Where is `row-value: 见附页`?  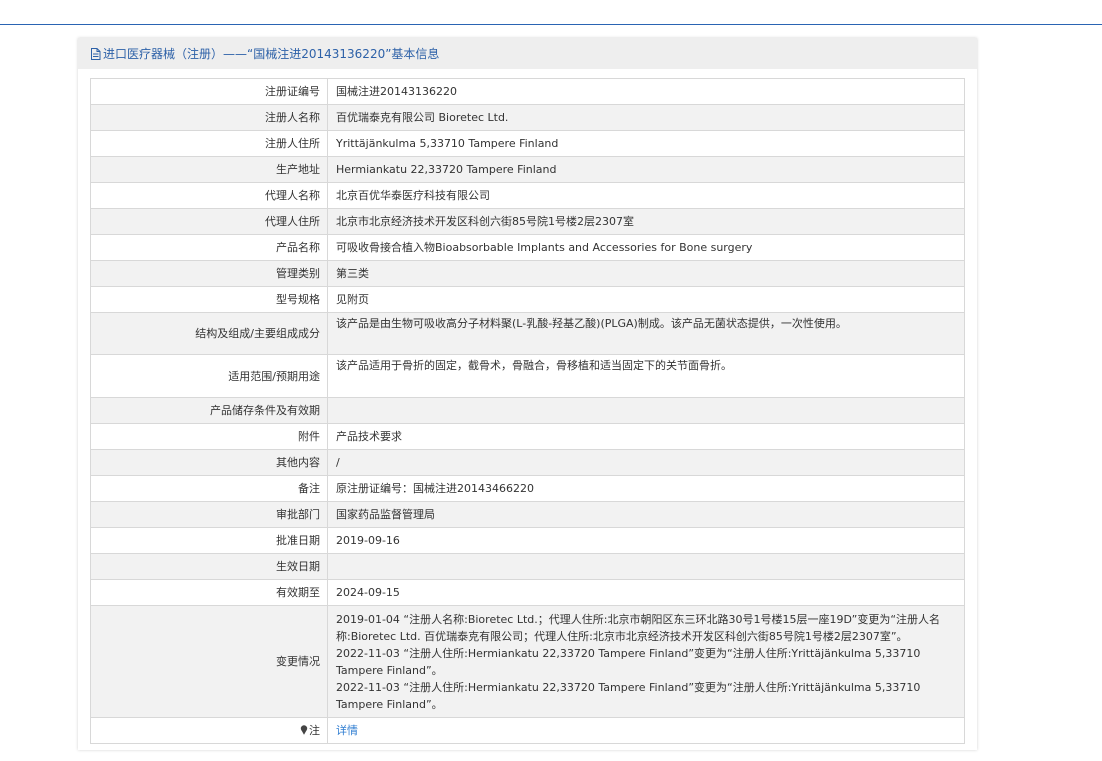
row-value: 见附页 is located at coordinates (646, 299).